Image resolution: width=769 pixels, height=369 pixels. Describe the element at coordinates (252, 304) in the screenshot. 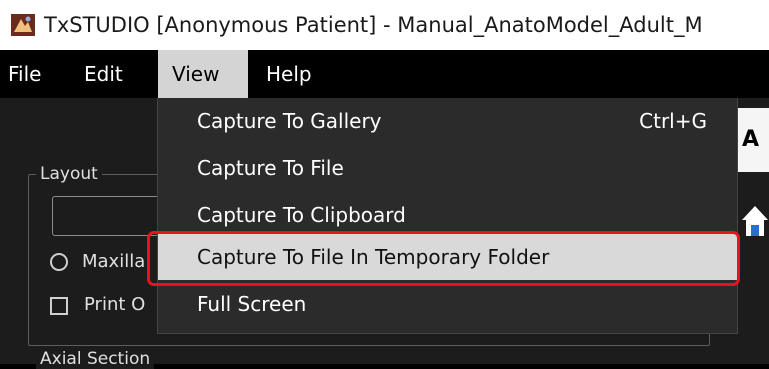

I see `menu-item-label: Full Screen` at that location.